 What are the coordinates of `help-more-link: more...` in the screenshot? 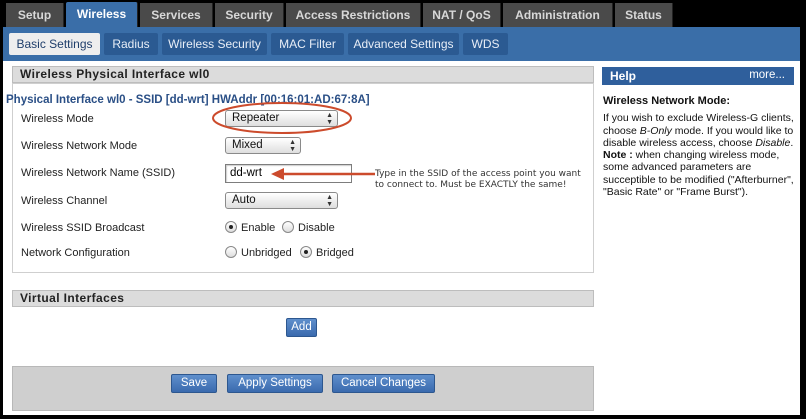 It's located at (767, 75).